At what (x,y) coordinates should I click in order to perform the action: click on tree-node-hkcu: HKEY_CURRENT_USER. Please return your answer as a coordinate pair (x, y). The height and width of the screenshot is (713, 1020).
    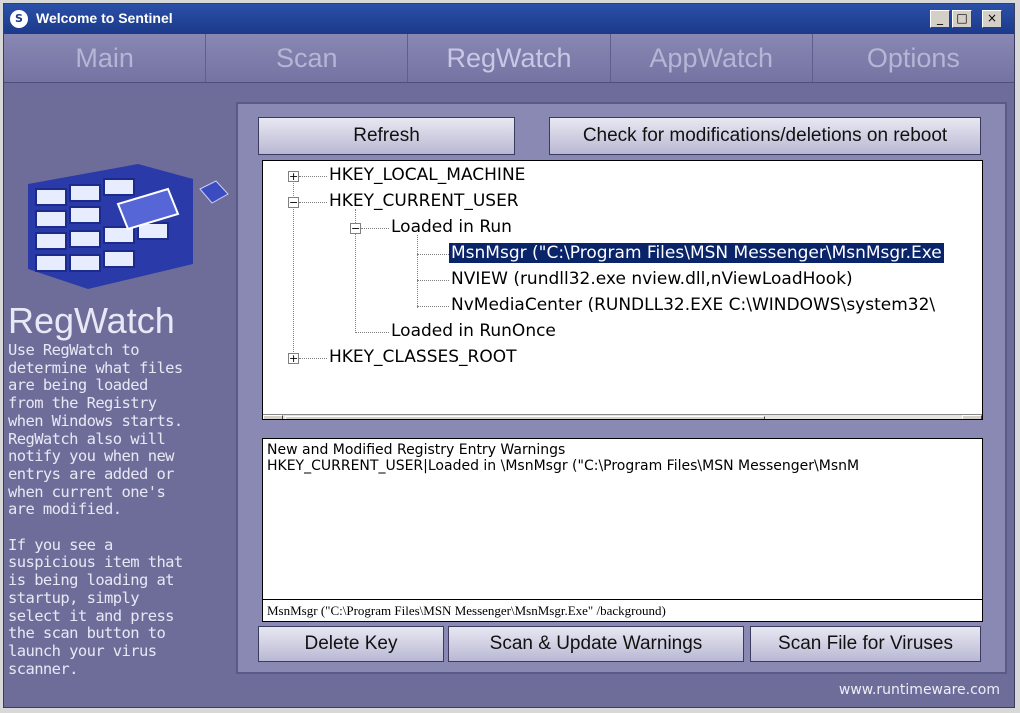
    Looking at the image, I should click on (424, 201).